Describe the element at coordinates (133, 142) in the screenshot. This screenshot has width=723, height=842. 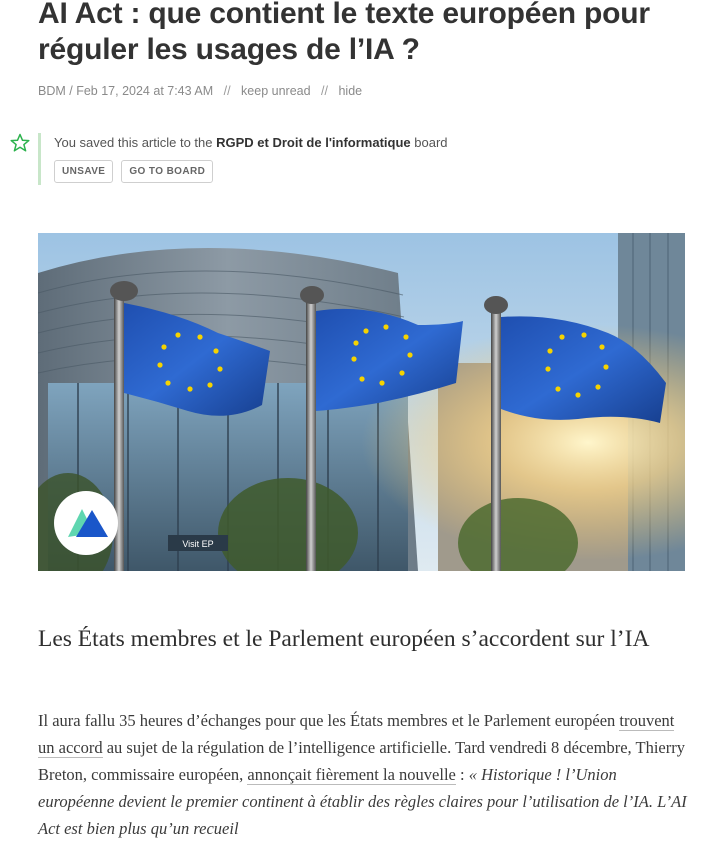
I see `saved-prefix: You saved this article to the` at that location.